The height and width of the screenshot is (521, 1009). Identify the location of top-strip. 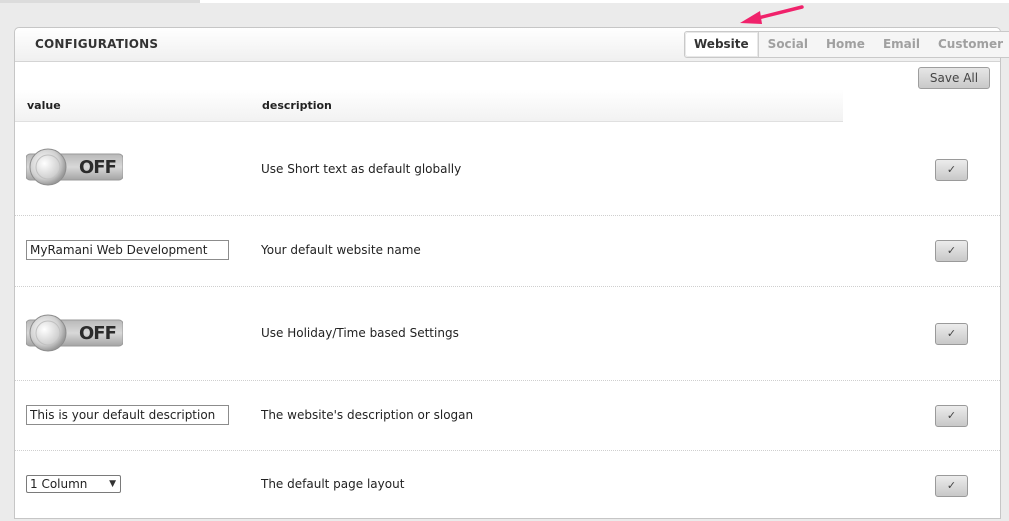
(504, 1).